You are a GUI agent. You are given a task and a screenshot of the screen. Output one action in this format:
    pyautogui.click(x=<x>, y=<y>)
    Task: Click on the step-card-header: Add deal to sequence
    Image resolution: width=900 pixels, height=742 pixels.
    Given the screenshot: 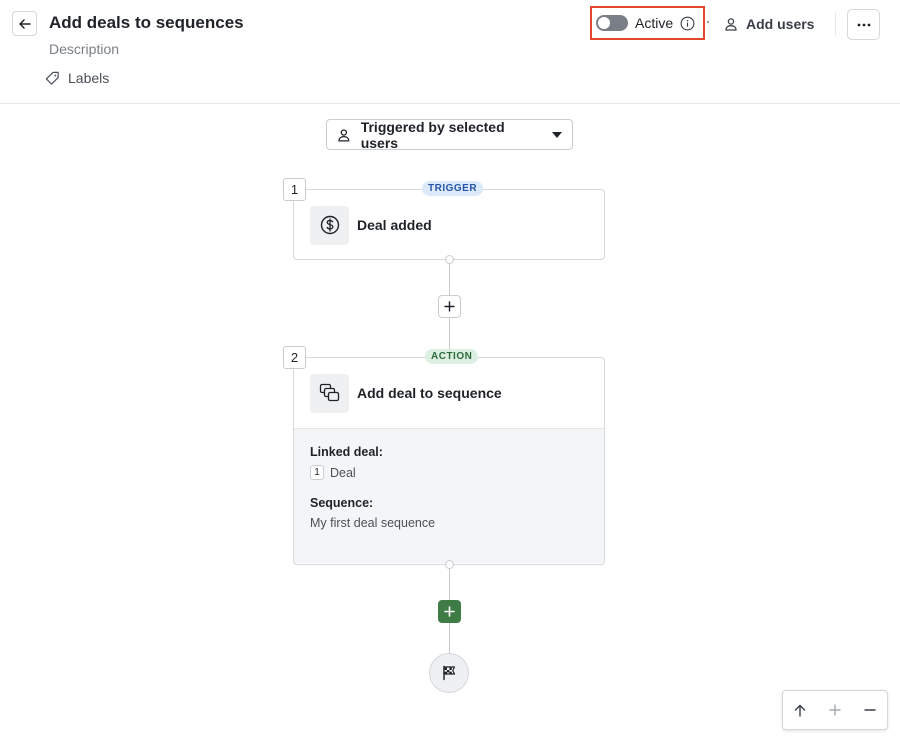 What is the action you would take?
    pyautogui.click(x=449, y=393)
    